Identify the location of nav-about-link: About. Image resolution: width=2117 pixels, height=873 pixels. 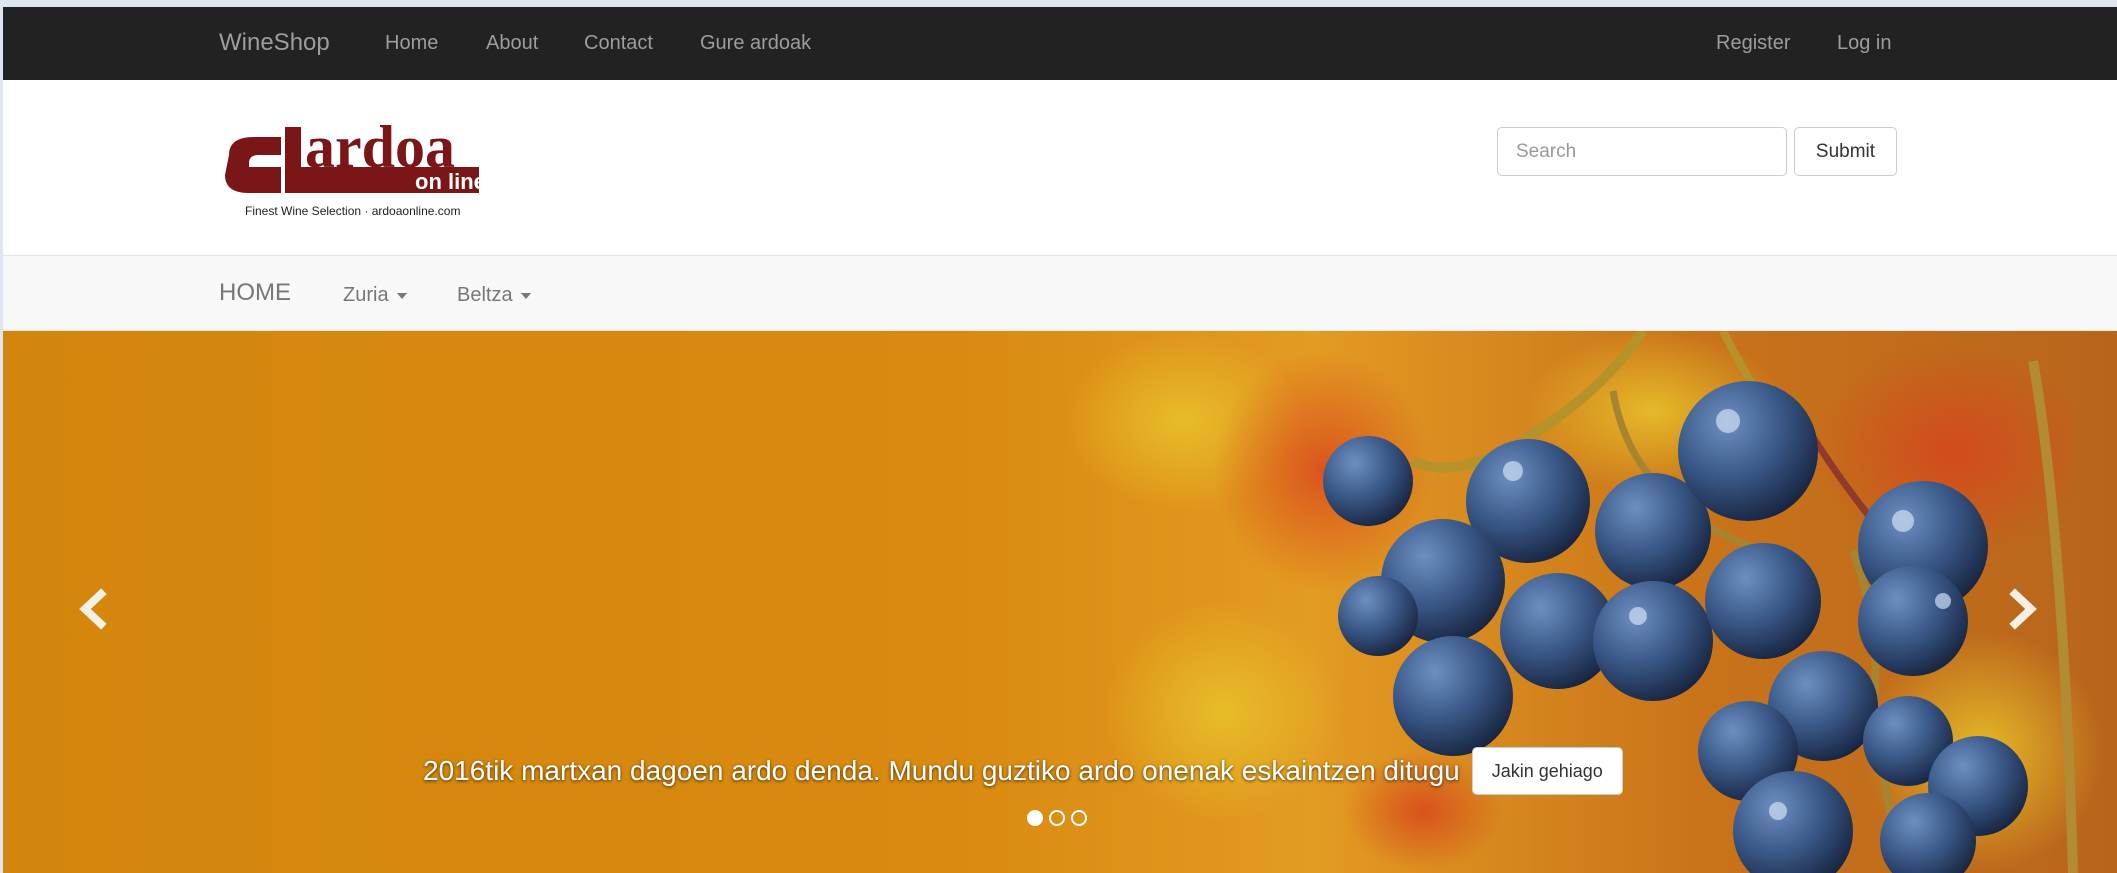
(512, 43).